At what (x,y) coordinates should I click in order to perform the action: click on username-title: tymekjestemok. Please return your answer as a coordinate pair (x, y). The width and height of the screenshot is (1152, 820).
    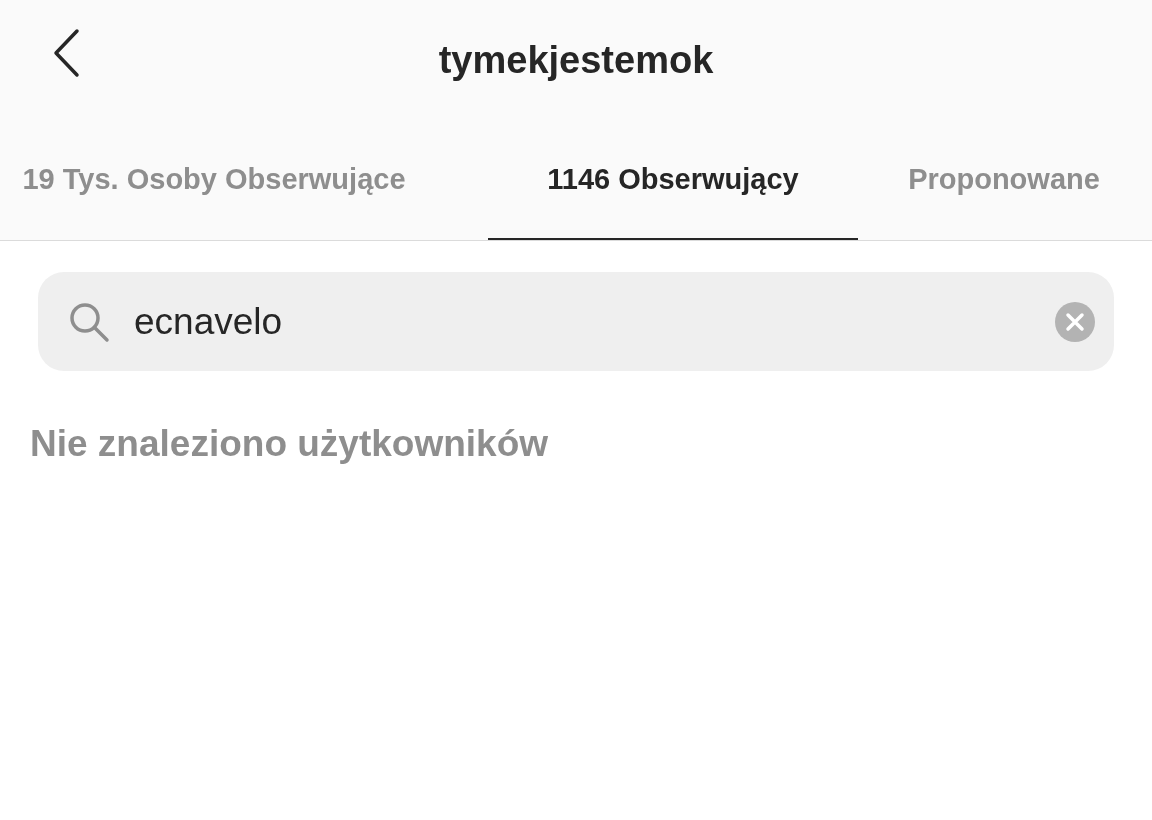
    Looking at the image, I should click on (576, 60).